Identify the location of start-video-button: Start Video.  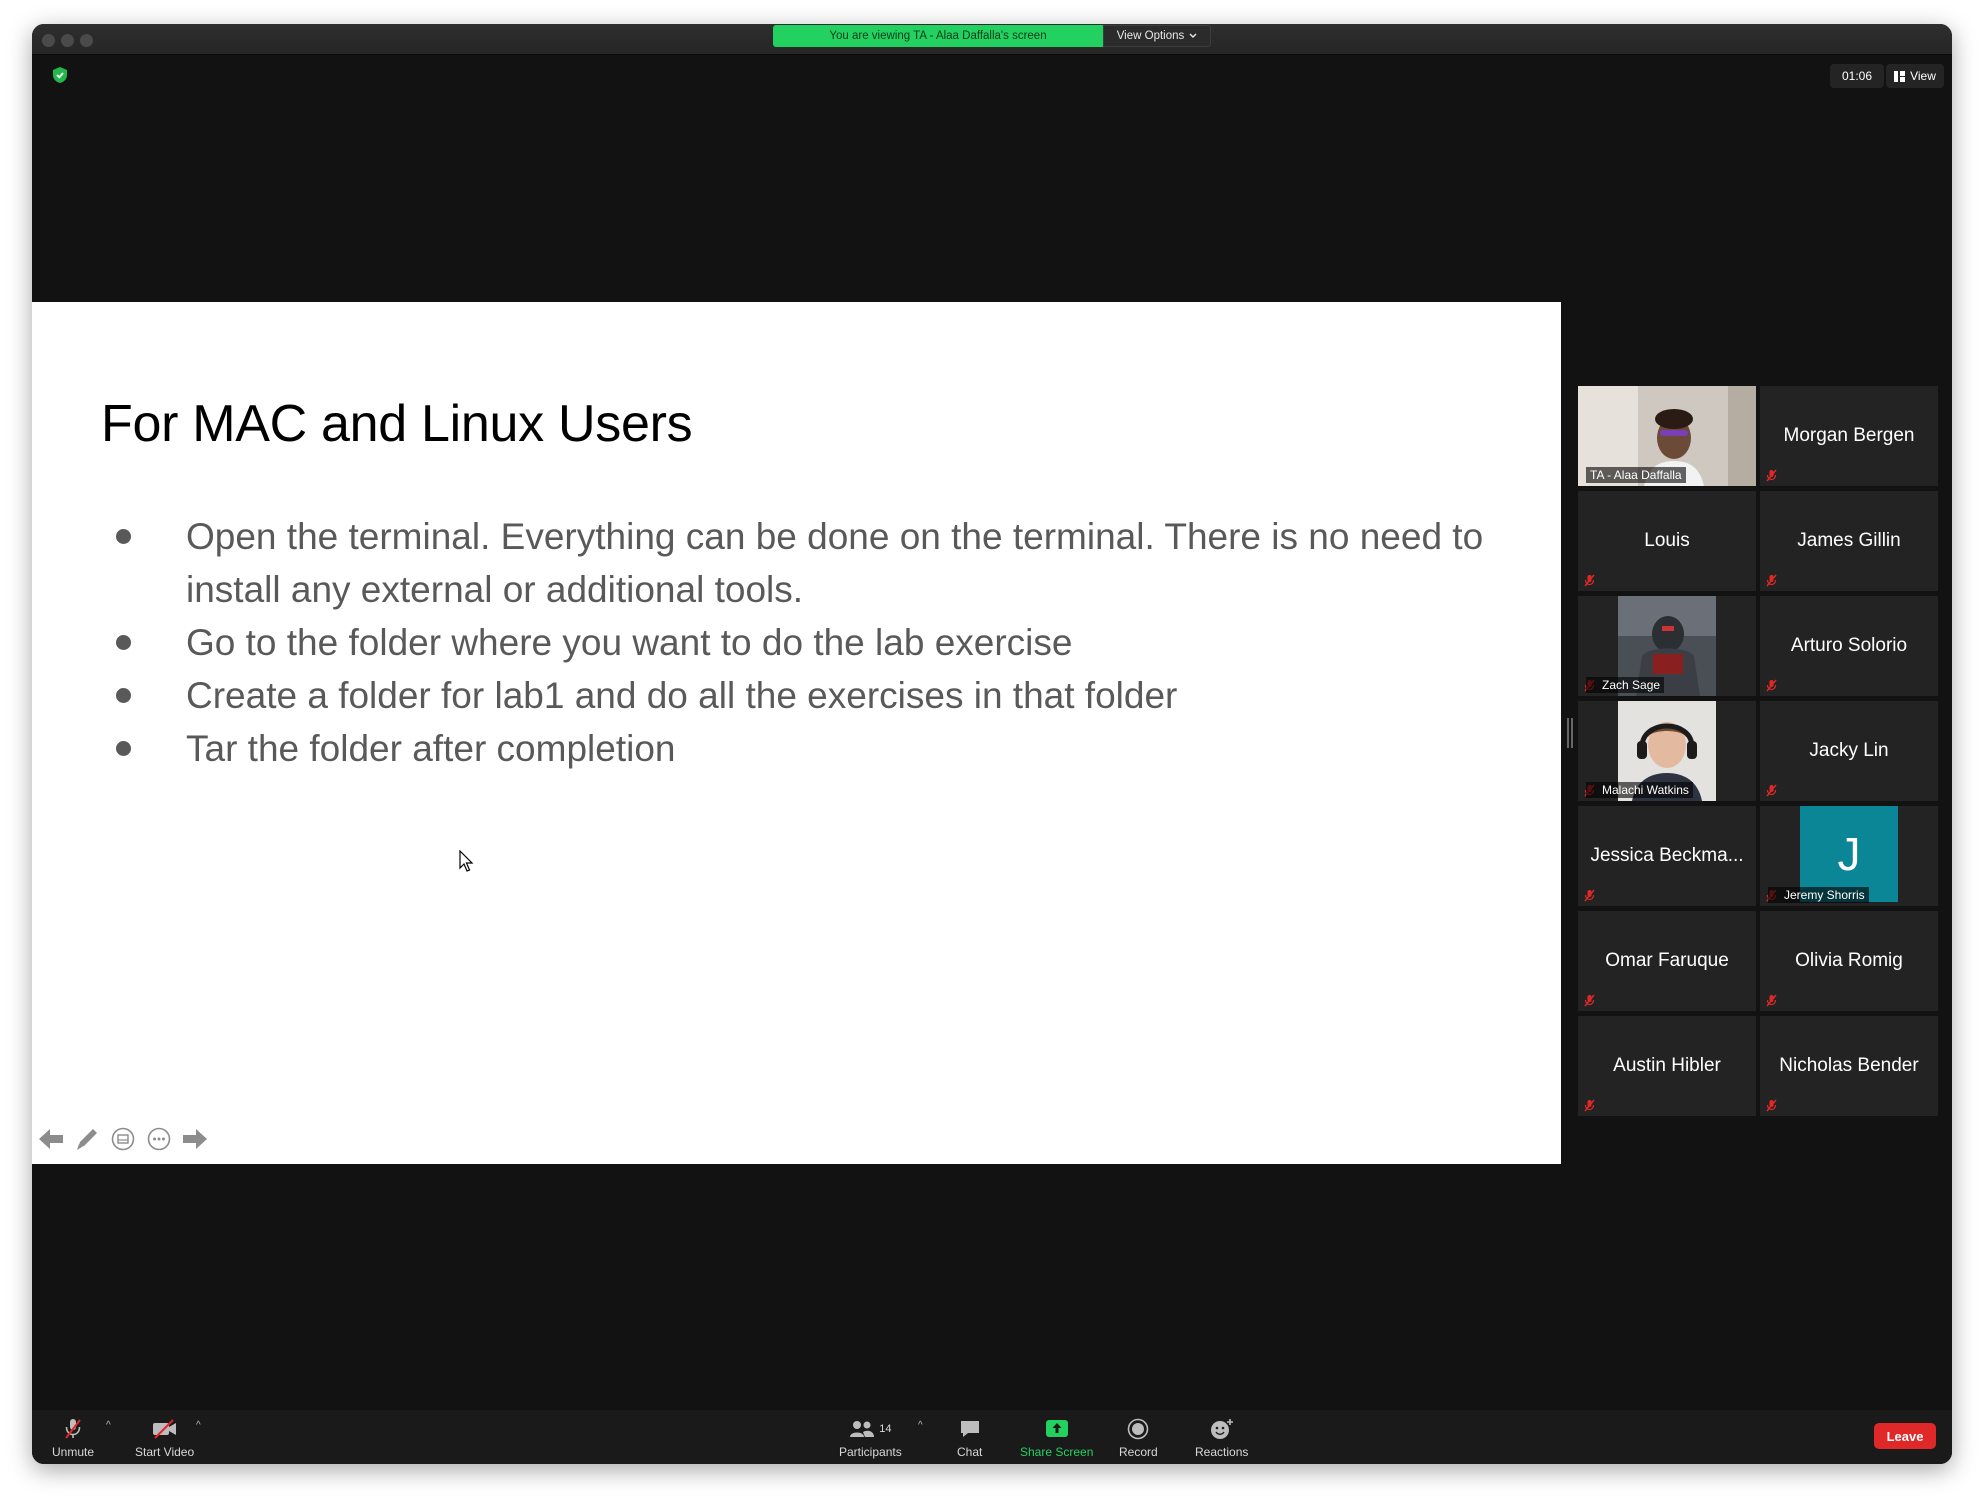
(164, 1438).